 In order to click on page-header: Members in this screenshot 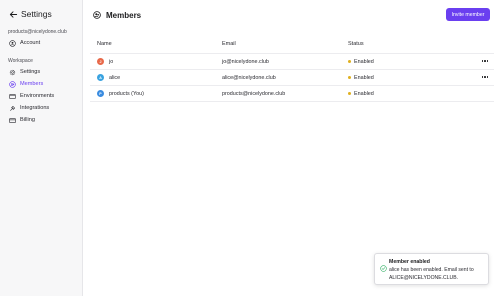, I will do `click(117, 15)`.